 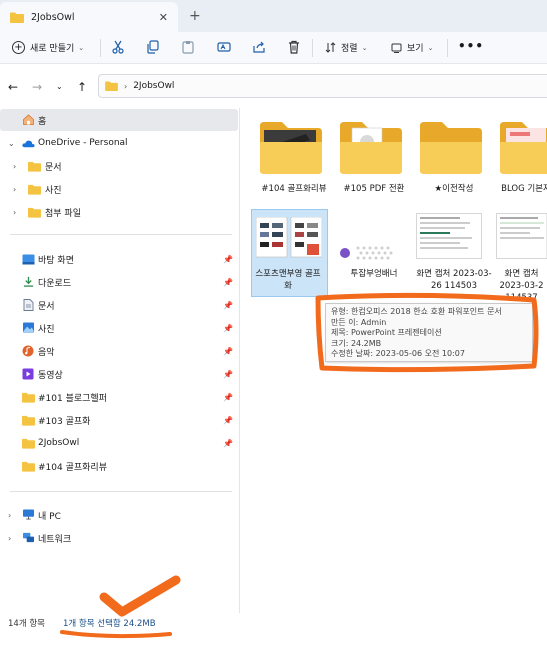 What do you see at coordinates (140, 596) in the screenshot?
I see `annotation-checkmark` at bounding box center [140, 596].